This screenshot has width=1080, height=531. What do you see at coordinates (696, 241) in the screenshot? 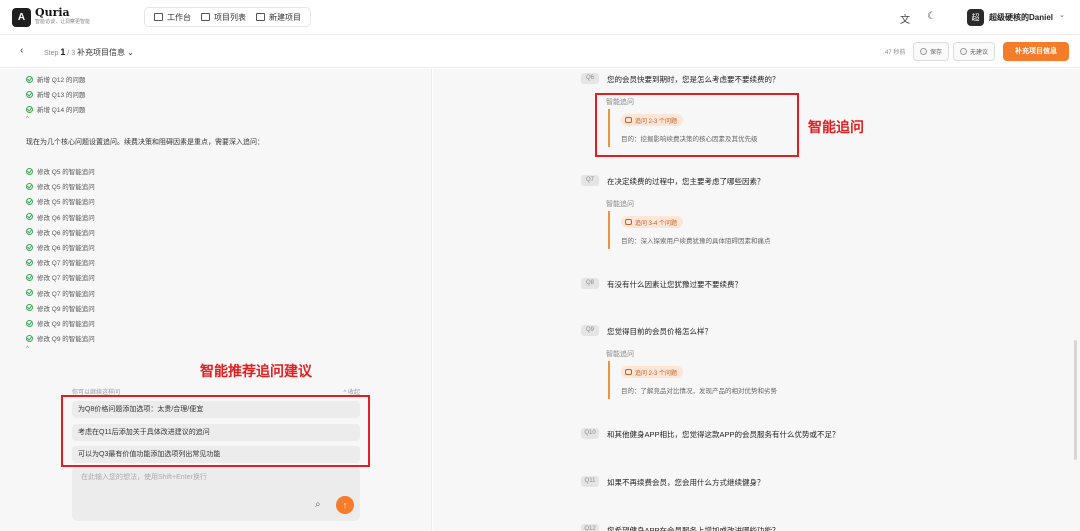
I see `followup-goal: 目的：深入探索用户续费犹豫的具体阻碍因素和痛点` at bounding box center [696, 241].